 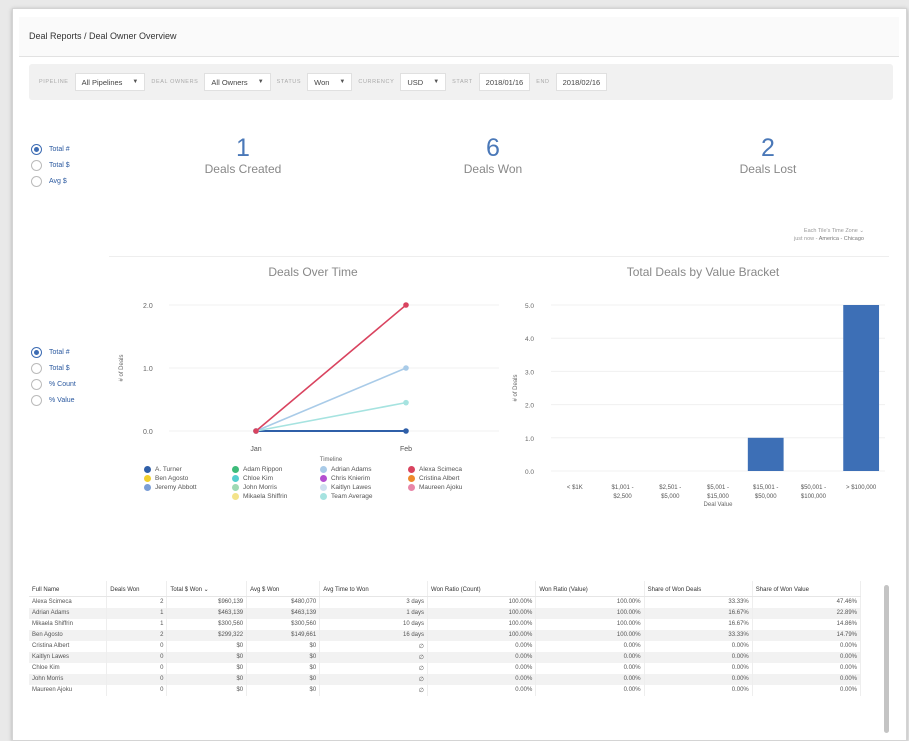 What do you see at coordinates (184, 487) in the screenshot?
I see `legend-item-jeremy-abbott: Jeremy Abbott` at bounding box center [184, 487].